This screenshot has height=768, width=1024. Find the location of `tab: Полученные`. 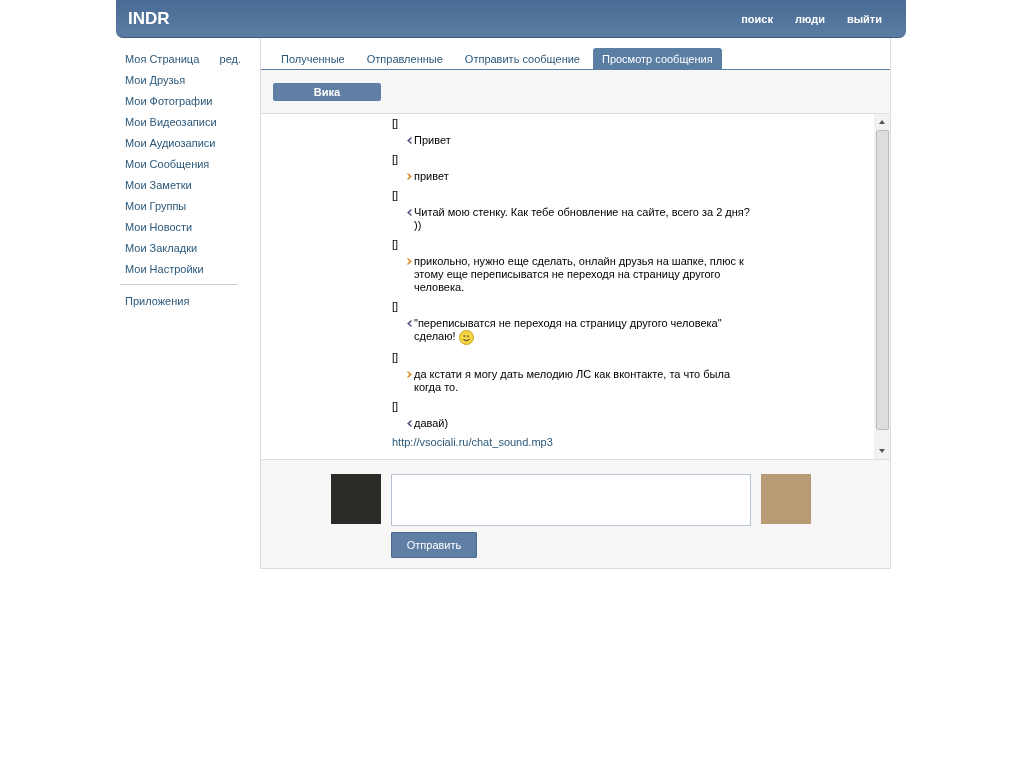

tab: Полученные is located at coordinates (313, 58).